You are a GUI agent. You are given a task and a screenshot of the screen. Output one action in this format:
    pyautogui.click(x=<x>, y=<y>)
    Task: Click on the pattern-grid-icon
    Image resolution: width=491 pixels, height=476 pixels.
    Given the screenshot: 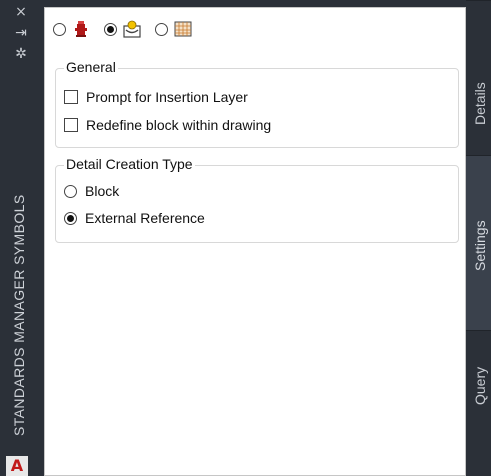 What is the action you would take?
    pyautogui.click(x=183, y=29)
    